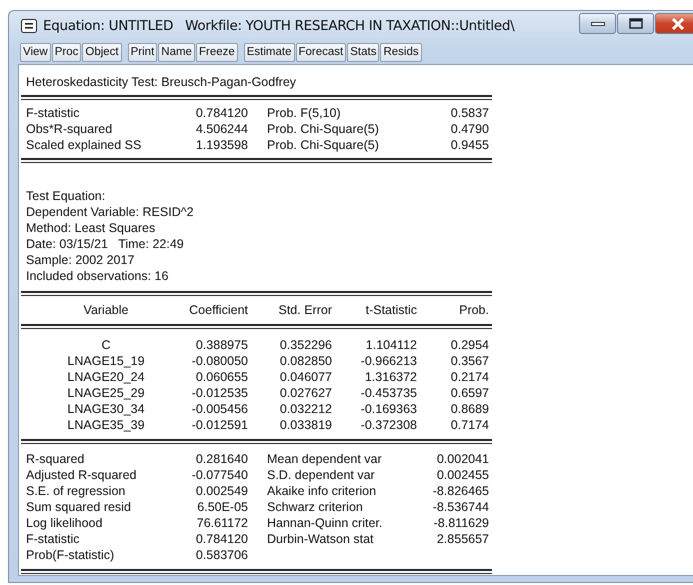 This screenshot has width=693, height=585. I want to click on close-icon, so click(677, 24).